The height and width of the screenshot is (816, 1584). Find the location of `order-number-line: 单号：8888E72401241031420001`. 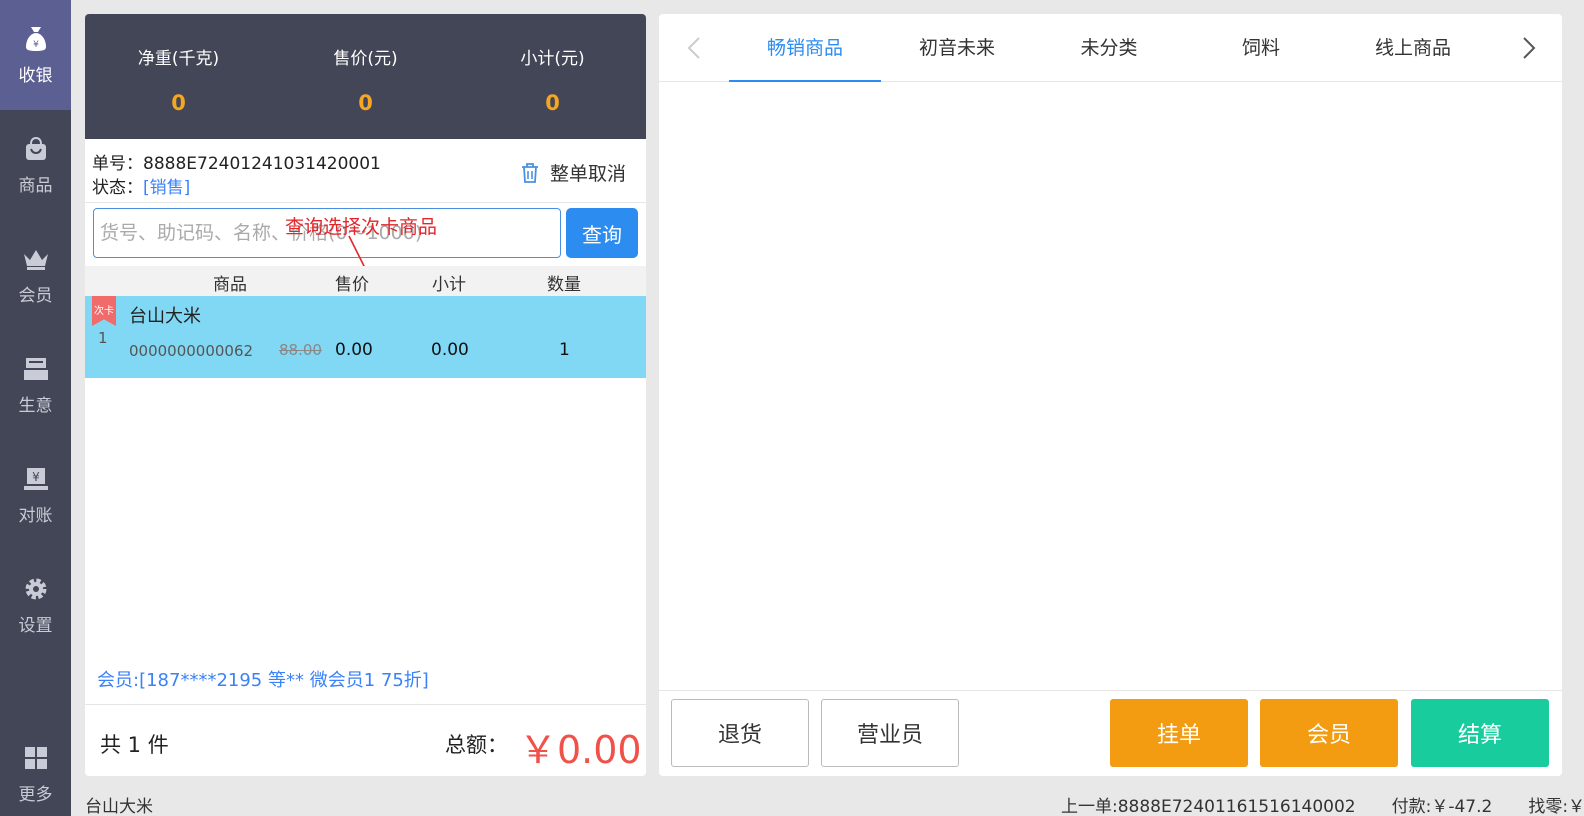

order-number-line: 单号：8888E72401241031420001 is located at coordinates (236, 161).